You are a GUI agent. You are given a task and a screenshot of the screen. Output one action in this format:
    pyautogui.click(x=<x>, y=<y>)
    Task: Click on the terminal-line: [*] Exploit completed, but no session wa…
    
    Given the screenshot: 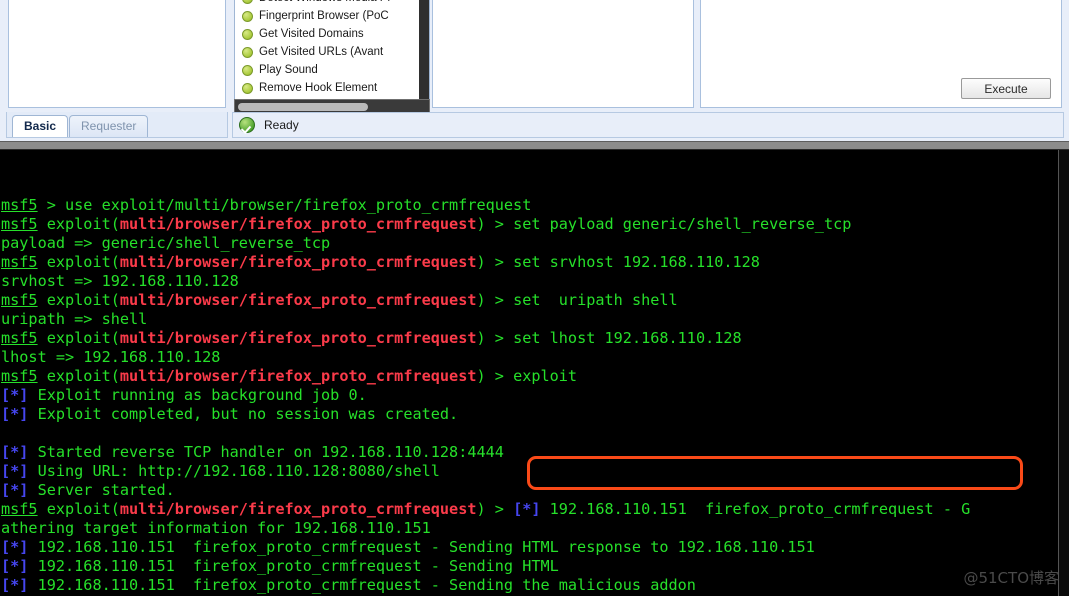 What is the action you would take?
    pyautogui.click(x=529, y=414)
    